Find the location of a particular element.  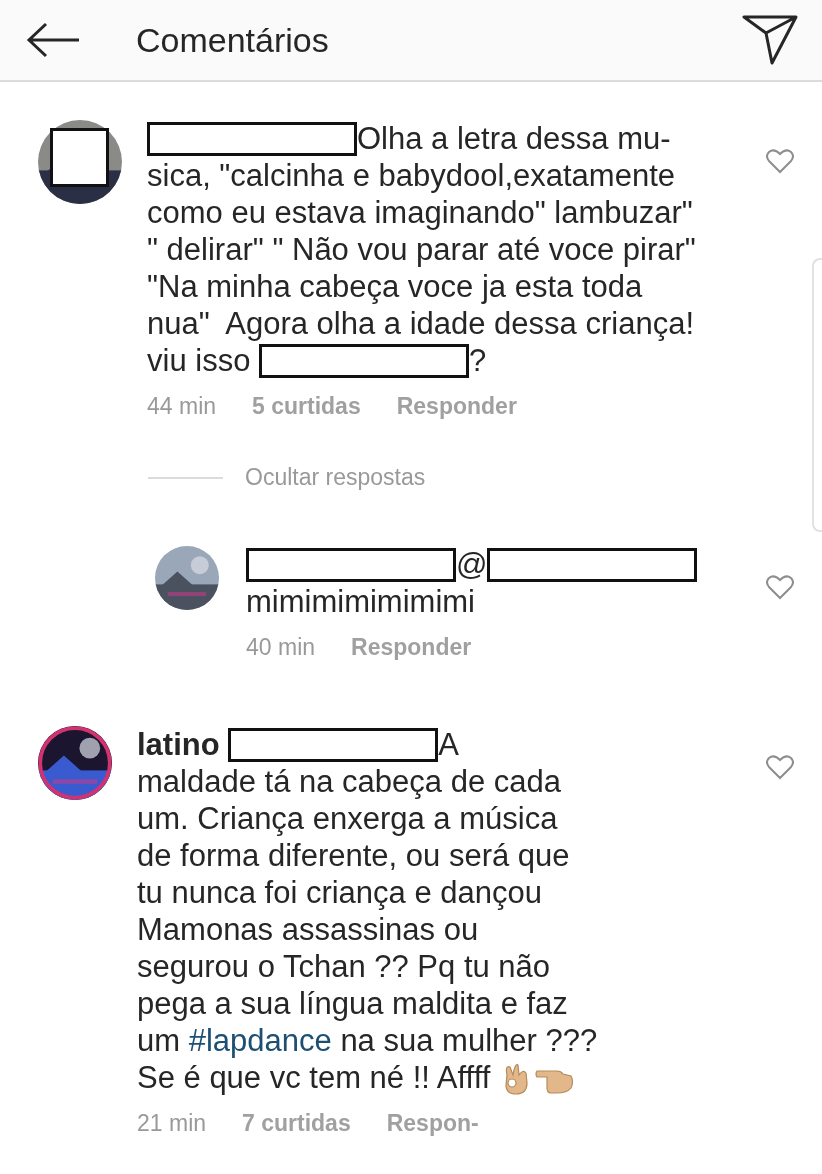

hashtag-link: #lapdance is located at coordinates (260, 1040).